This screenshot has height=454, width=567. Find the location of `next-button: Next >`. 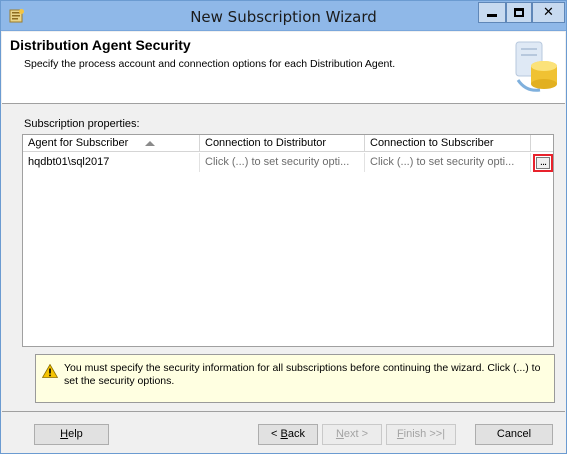

next-button: Next > is located at coordinates (352, 434).